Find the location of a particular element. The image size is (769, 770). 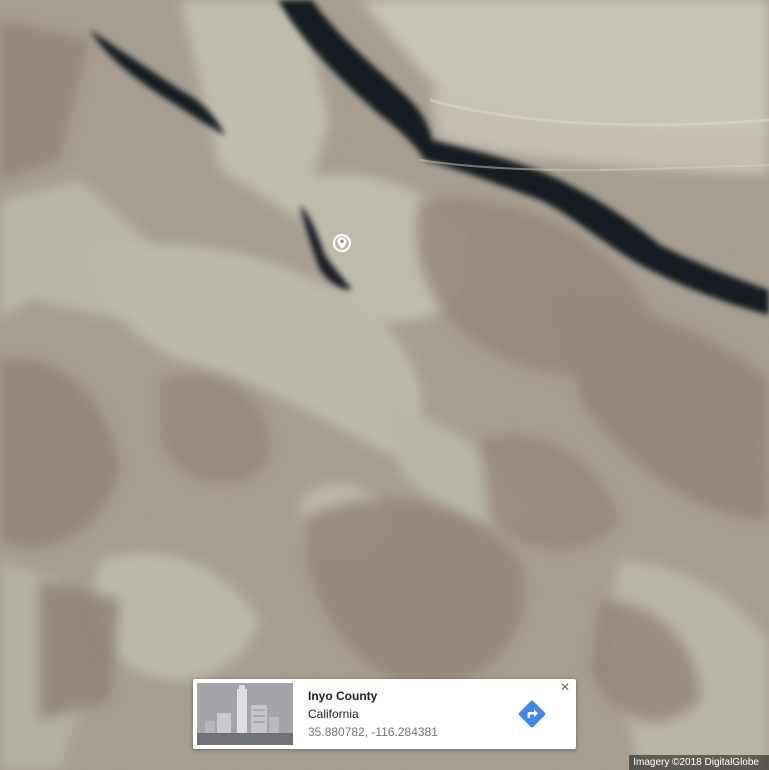

imagery-attribution: Imagery ©2018 DigitalGlobe is located at coordinates (699, 762).